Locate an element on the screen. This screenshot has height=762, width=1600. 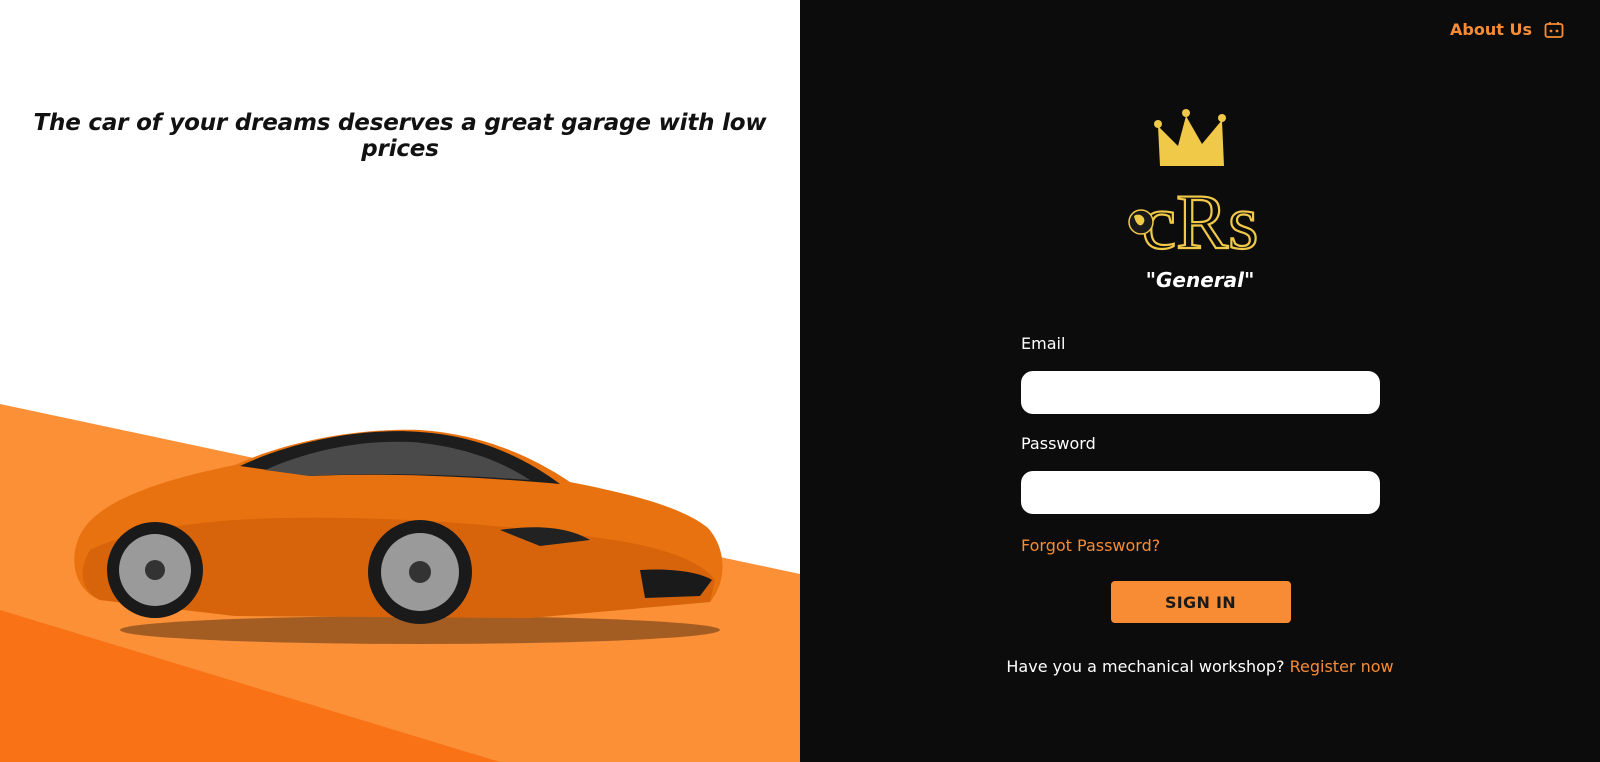
sign-in-button: SIGN IN is located at coordinates (1200, 602).